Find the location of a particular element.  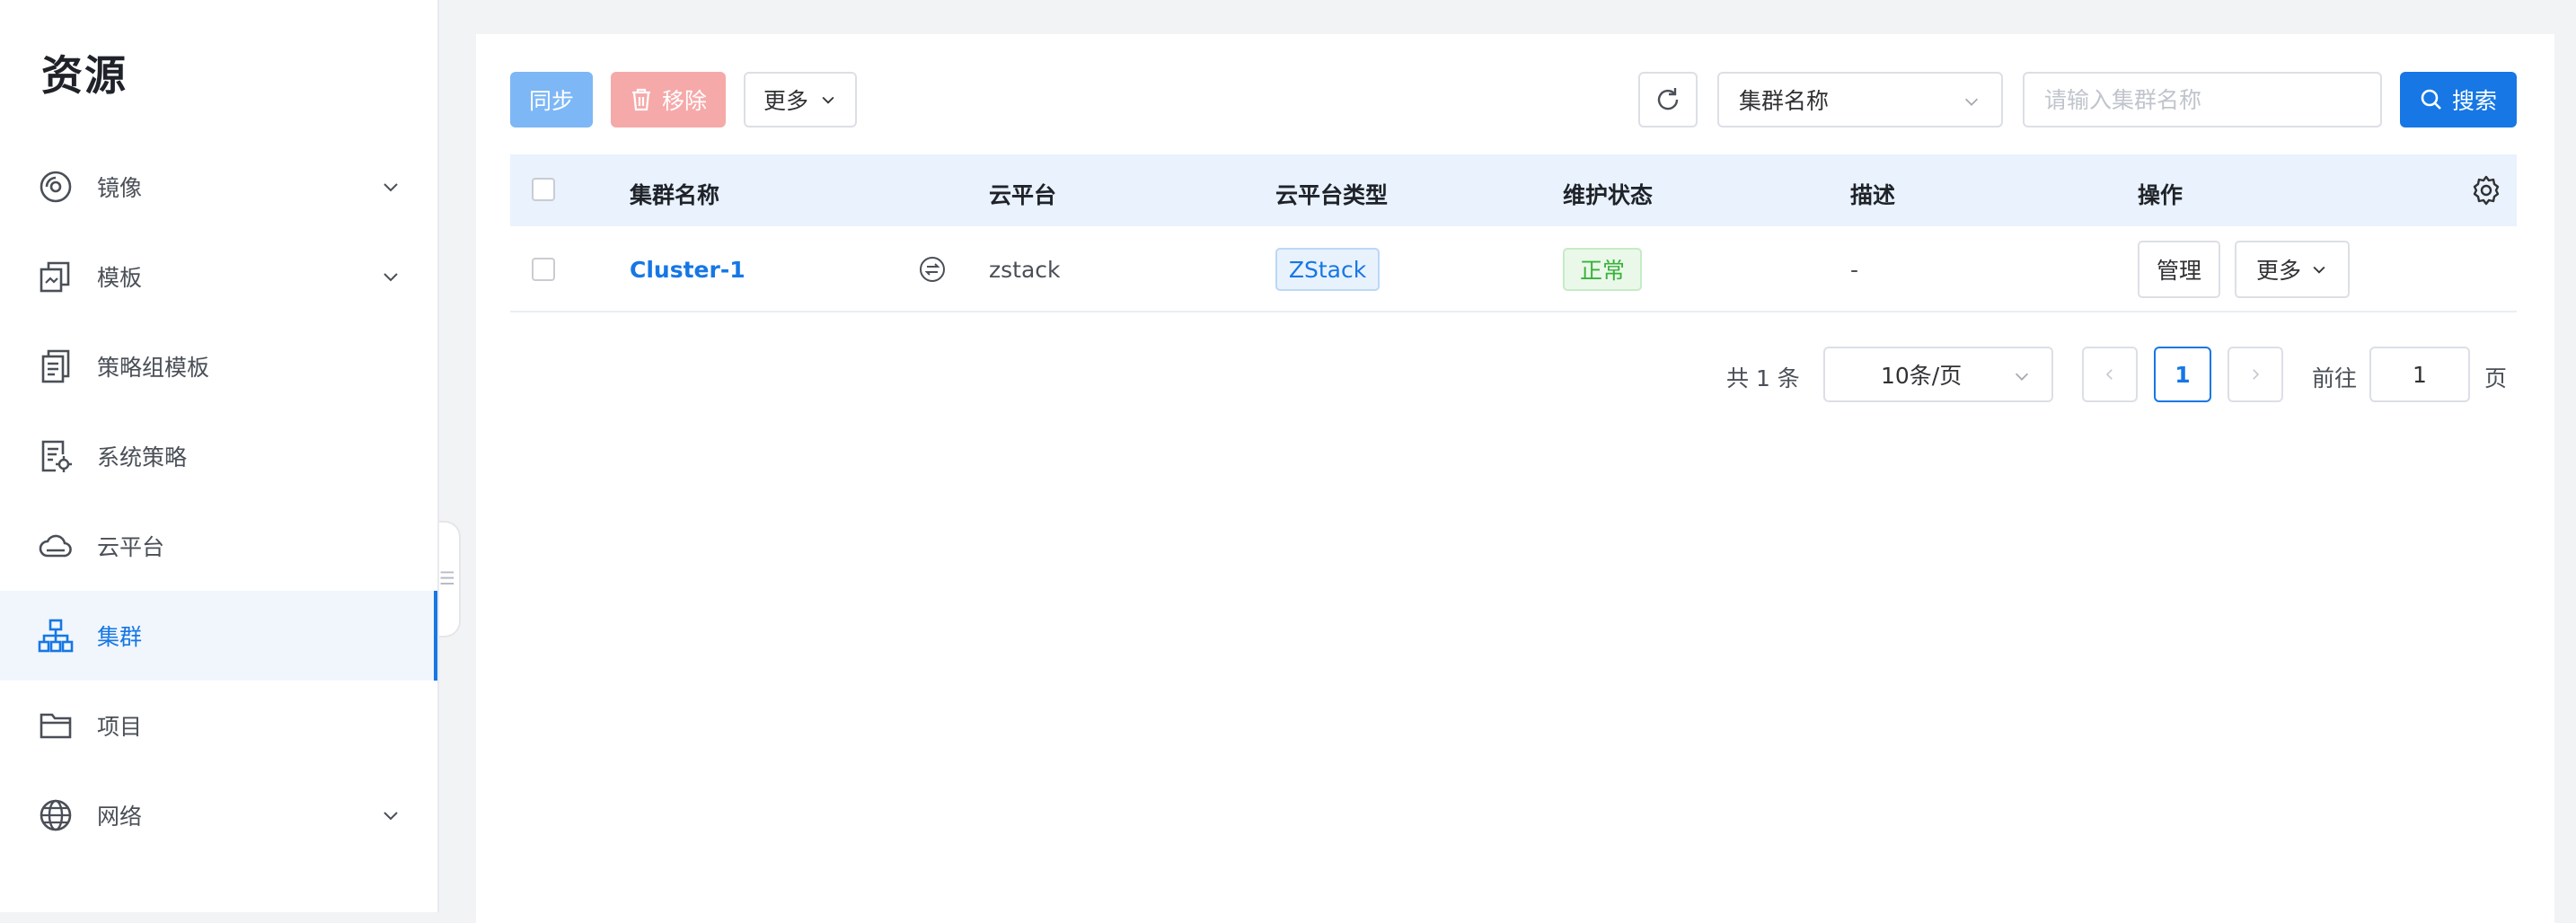

search-icon is located at coordinates (2431, 99).